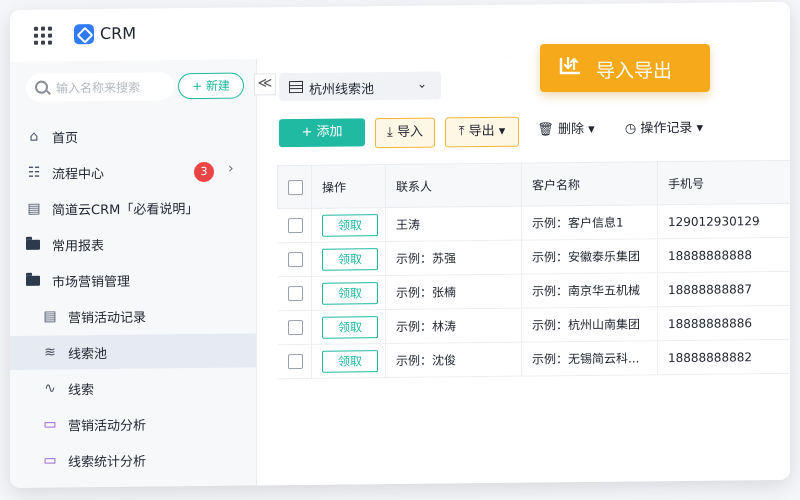 The width and height of the screenshot is (800, 500). Describe the element at coordinates (453, 185) in the screenshot. I see `column-header: 联系人` at that location.